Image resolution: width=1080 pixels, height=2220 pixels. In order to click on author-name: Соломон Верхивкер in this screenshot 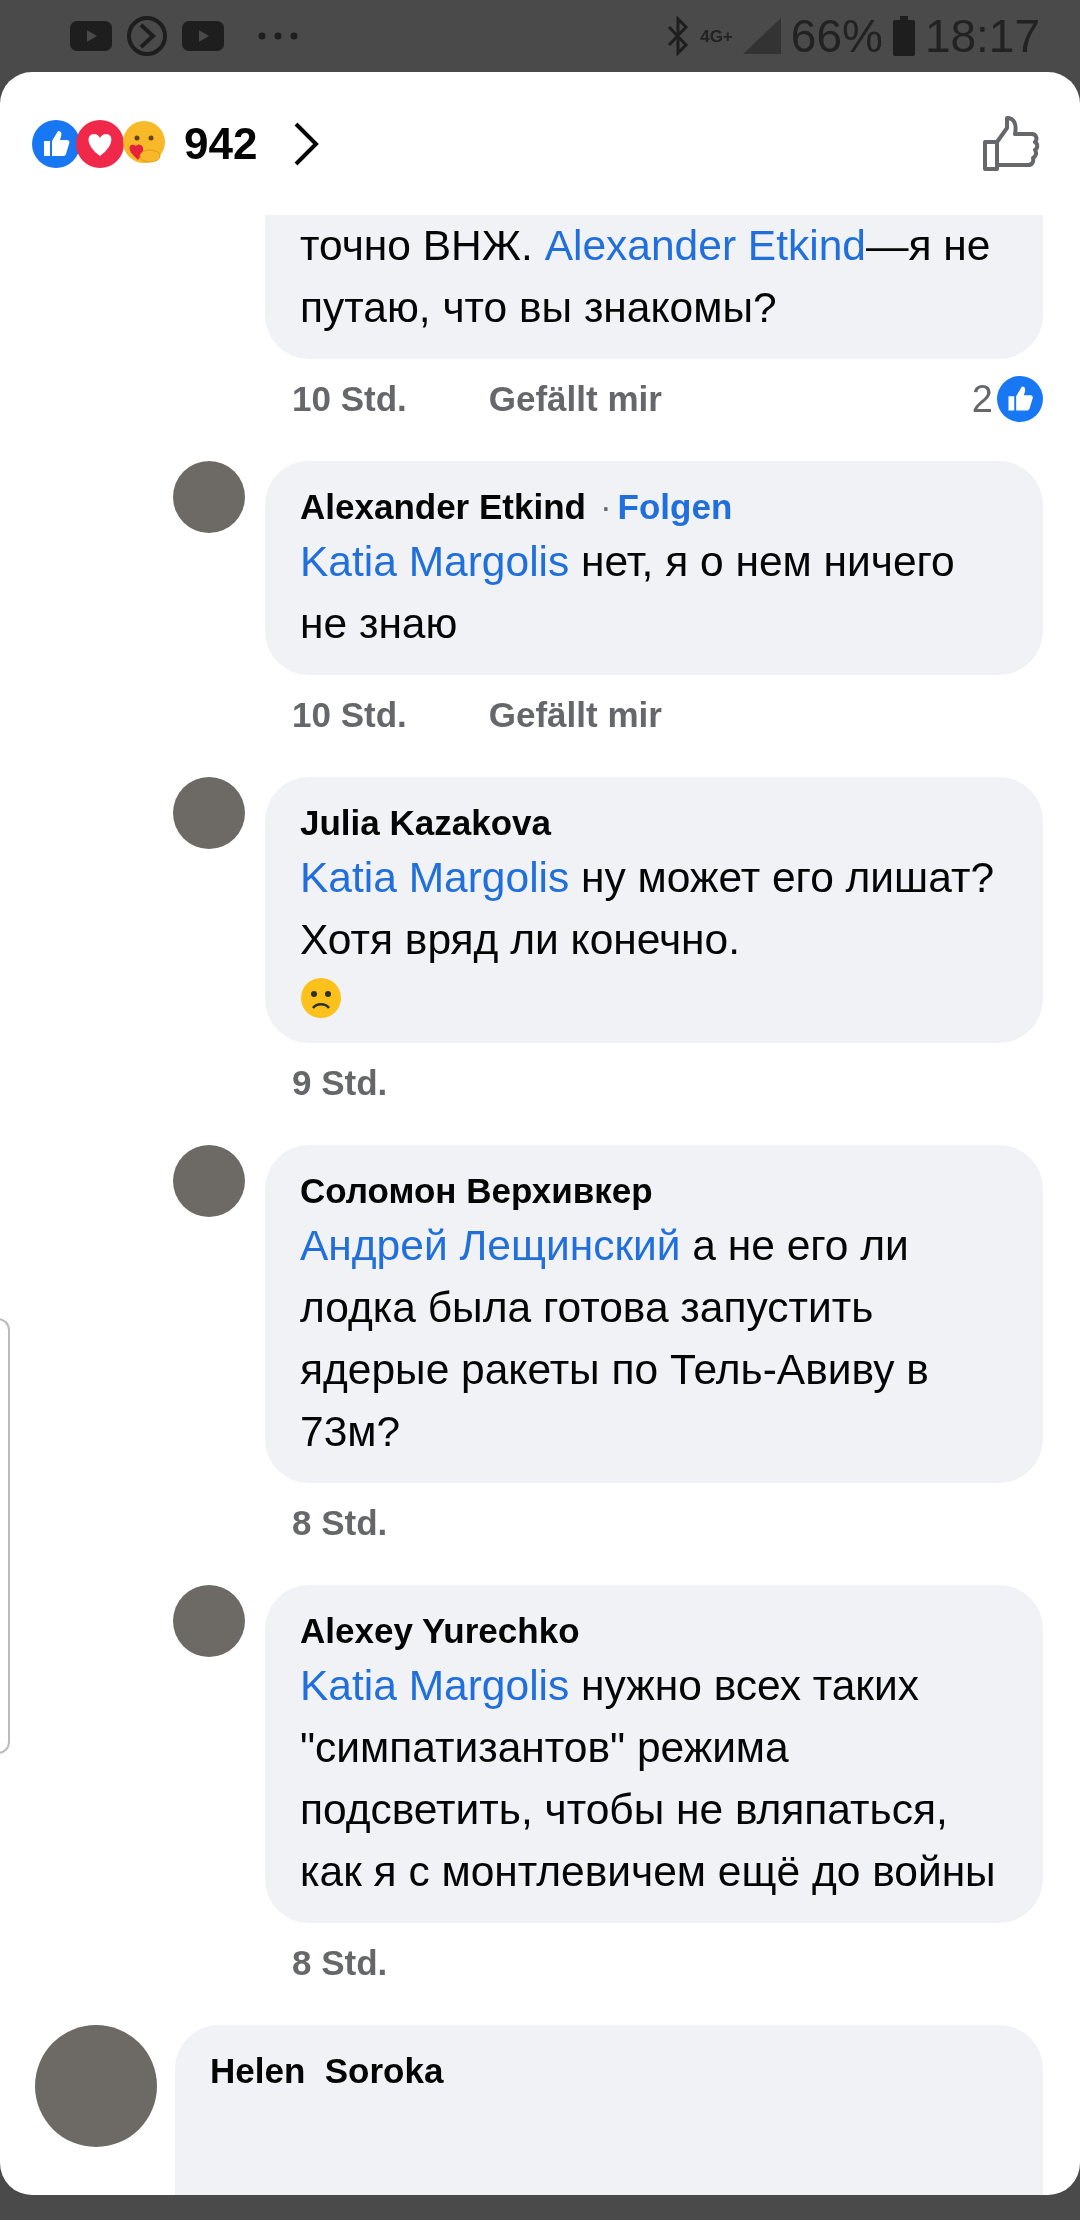, I will do `click(476, 1191)`.